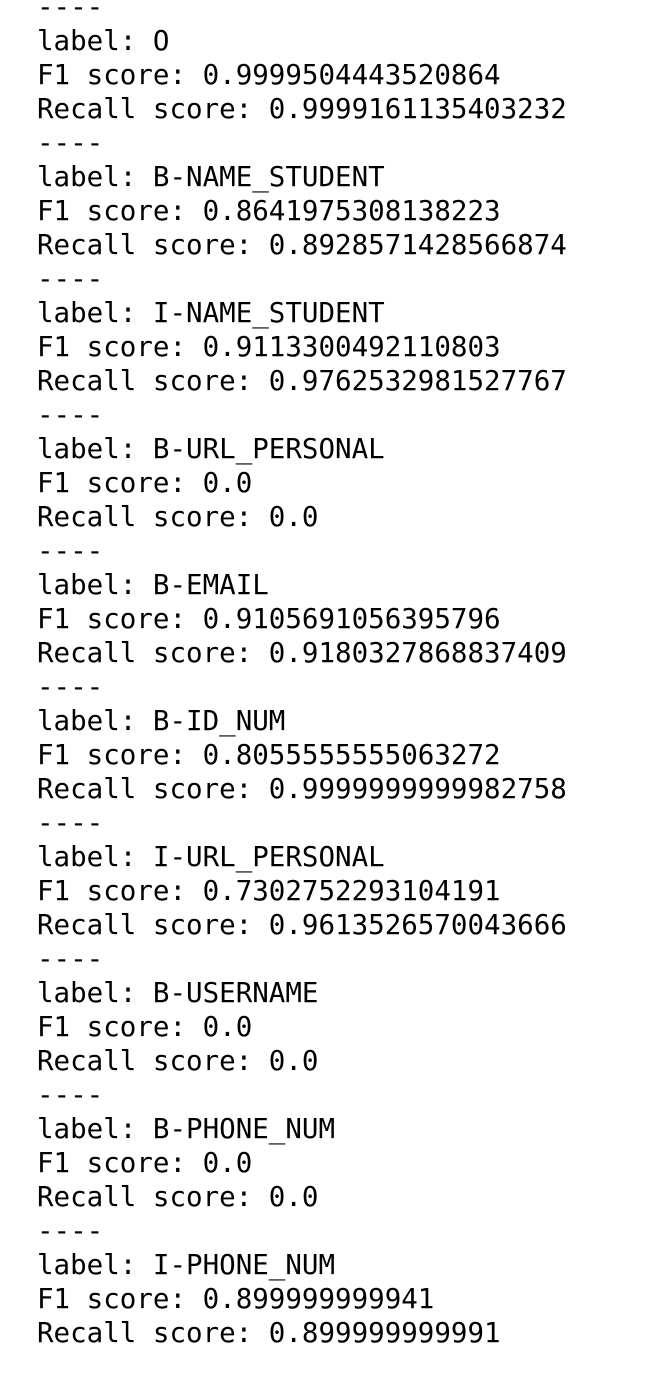  Describe the element at coordinates (417, 245) in the screenshot. I see `recall-value: 0.8928571428566874` at that location.